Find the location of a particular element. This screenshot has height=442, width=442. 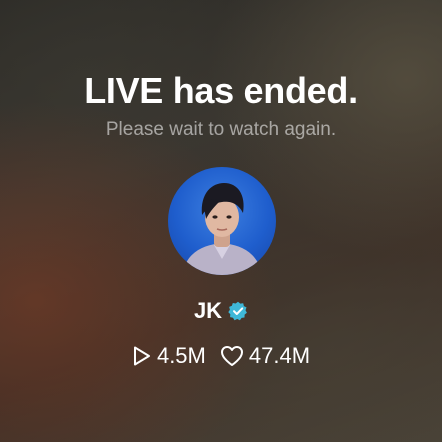

artist-name: JK is located at coordinates (208, 311).